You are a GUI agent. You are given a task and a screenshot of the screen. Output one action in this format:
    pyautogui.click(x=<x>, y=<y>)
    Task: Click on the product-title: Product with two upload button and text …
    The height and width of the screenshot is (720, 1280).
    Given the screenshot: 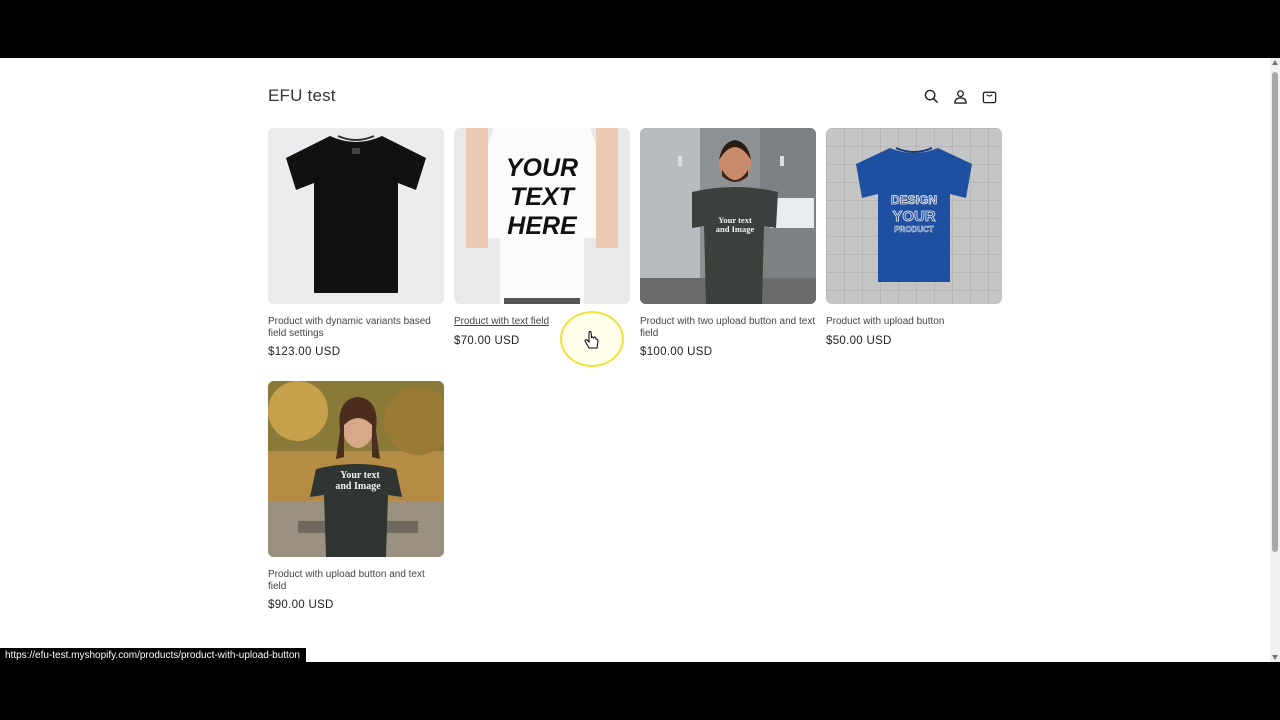 What is the action you would take?
    pyautogui.click(x=728, y=327)
    